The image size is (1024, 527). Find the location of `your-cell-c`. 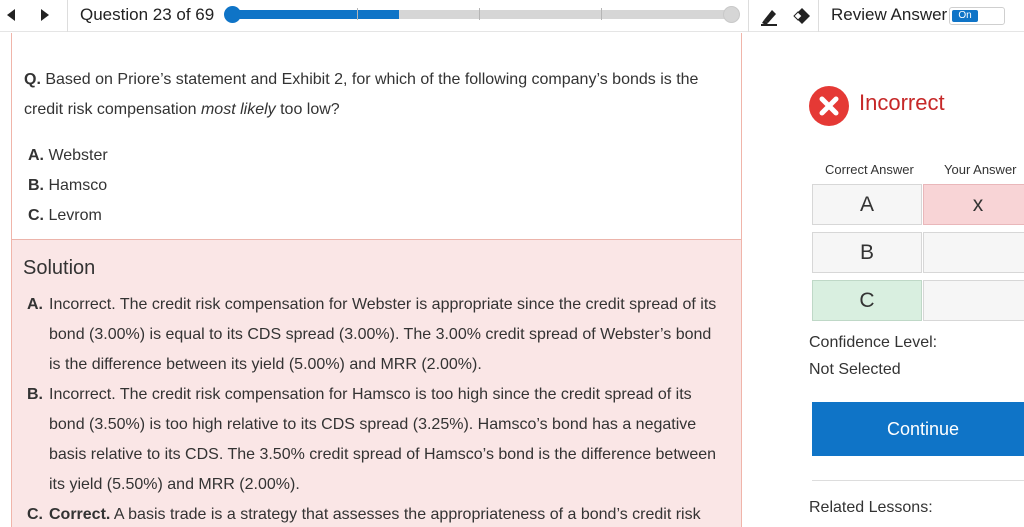

your-cell-c is located at coordinates (973, 300).